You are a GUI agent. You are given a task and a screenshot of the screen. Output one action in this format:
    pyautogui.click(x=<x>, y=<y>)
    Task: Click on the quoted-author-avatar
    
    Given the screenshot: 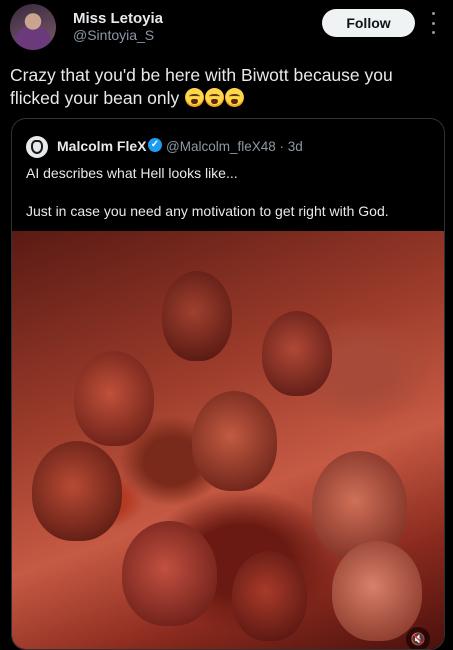 What is the action you would take?
    pyautogui.click(x=37, y=147)
    